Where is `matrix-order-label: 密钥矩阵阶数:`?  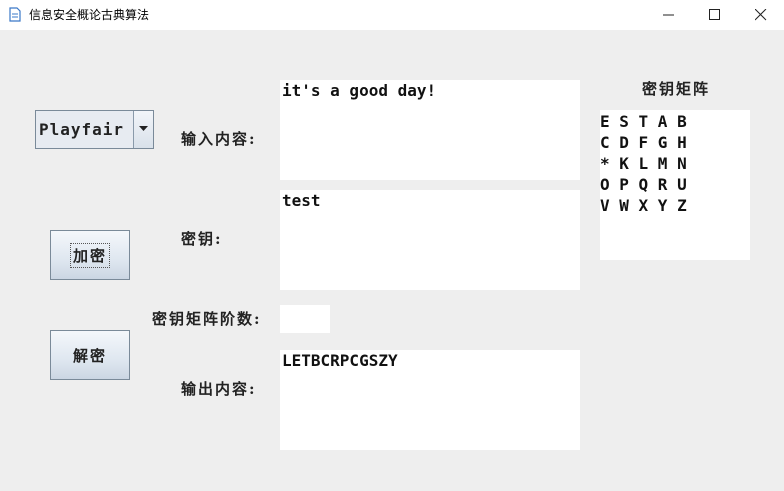
matrix-order-label: 密钥矩阵阶数: is located at coordinates (207, 319).